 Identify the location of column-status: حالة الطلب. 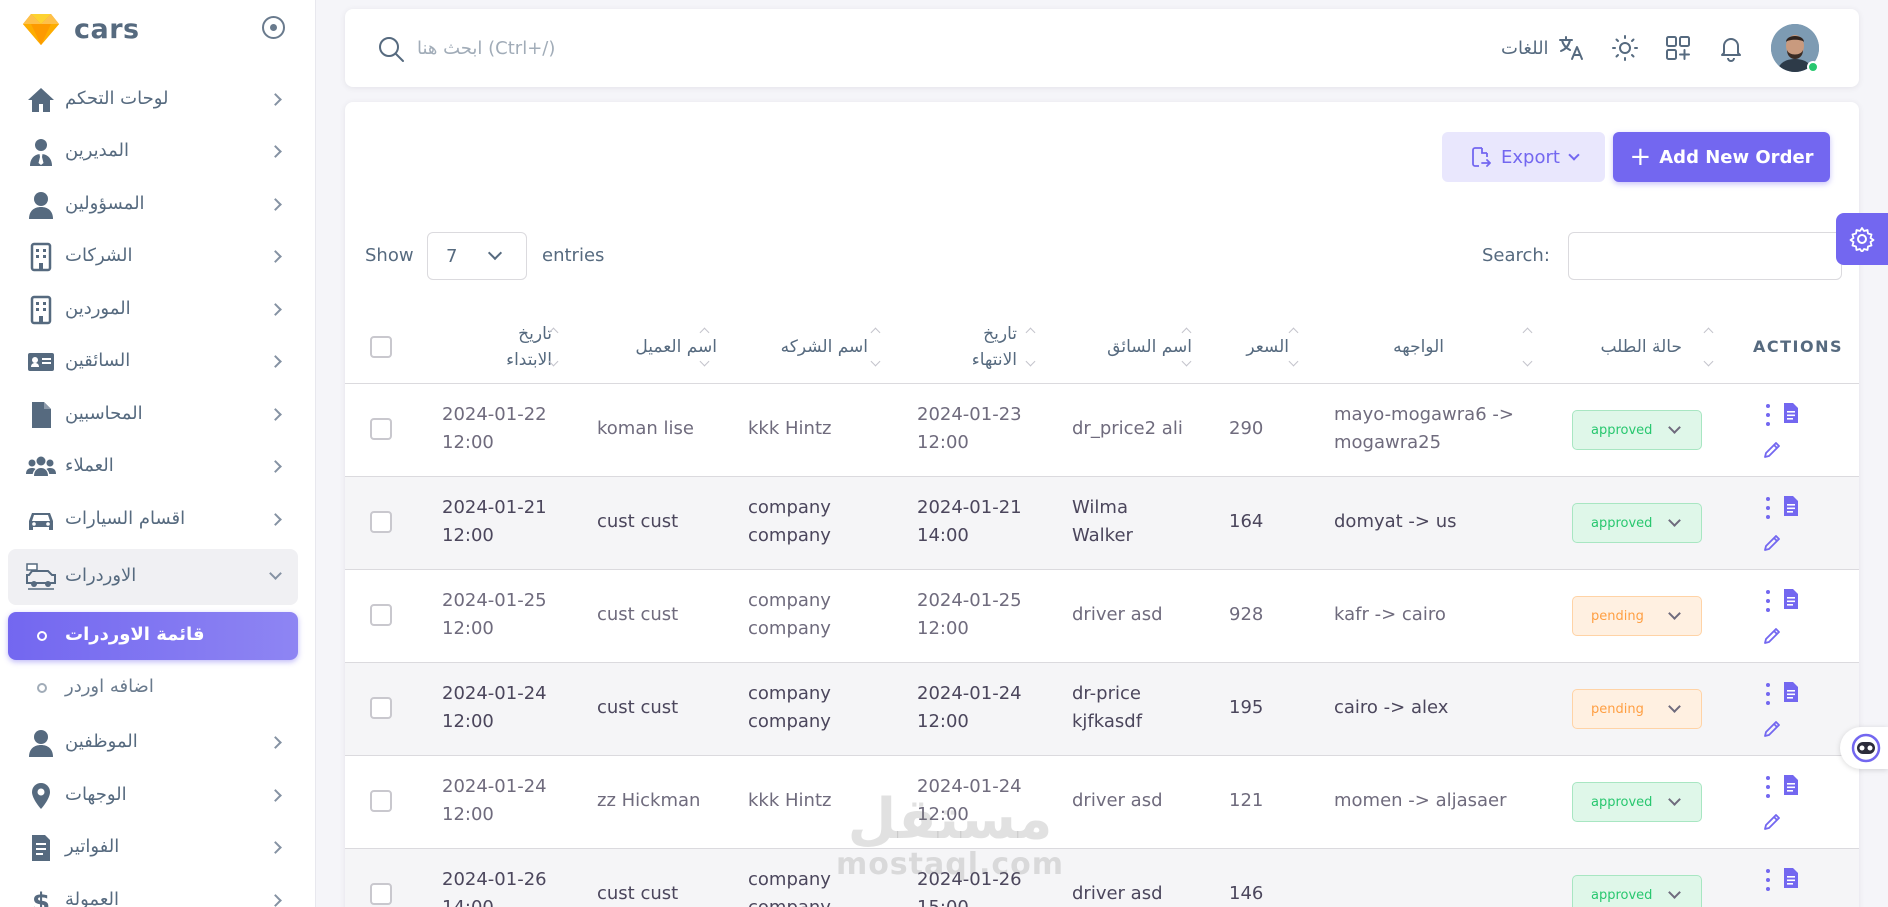
(1627, 347).